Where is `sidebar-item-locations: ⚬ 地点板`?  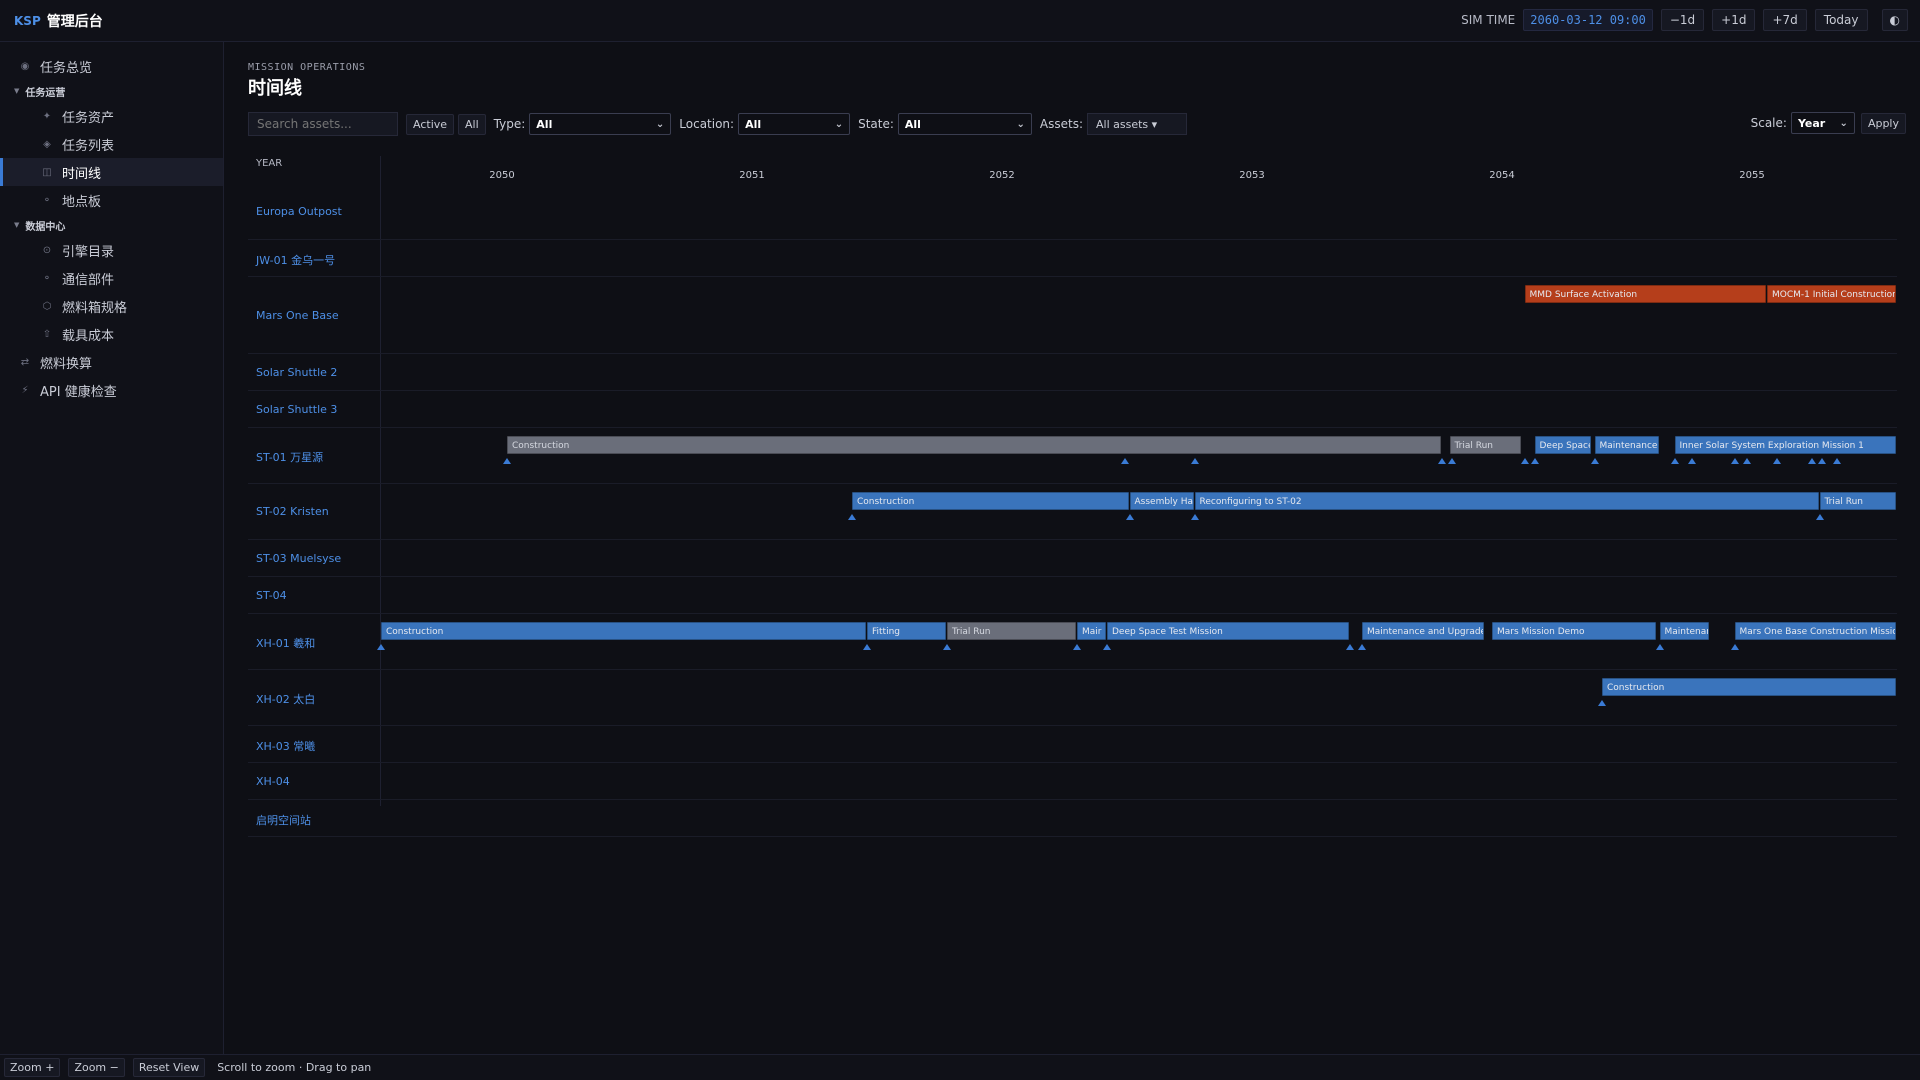 sidebar-item-locations: ⚬ 地点板 is located at coordinates (111, 200).